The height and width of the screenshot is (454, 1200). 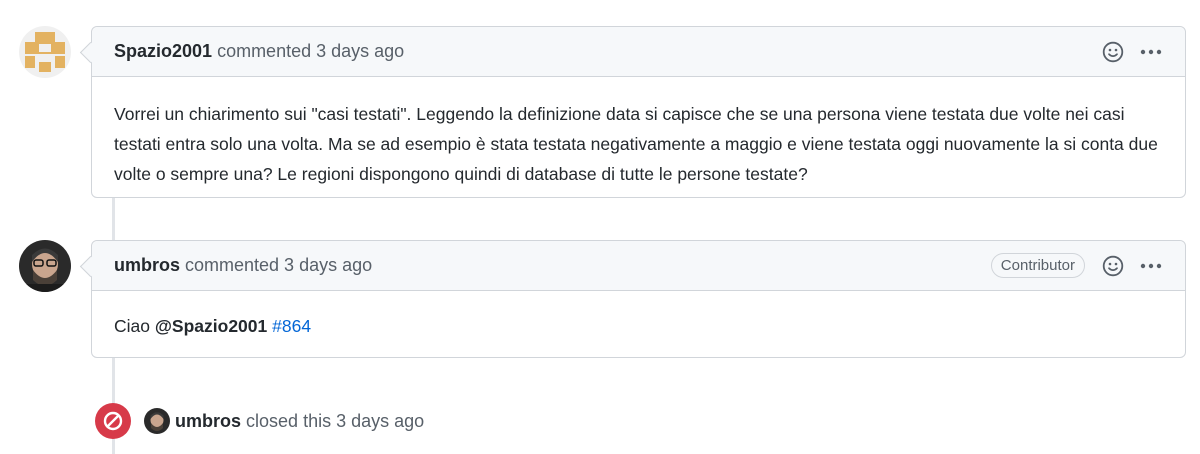 I want to click on comment-author: umbros, so click(x=147, y=265).